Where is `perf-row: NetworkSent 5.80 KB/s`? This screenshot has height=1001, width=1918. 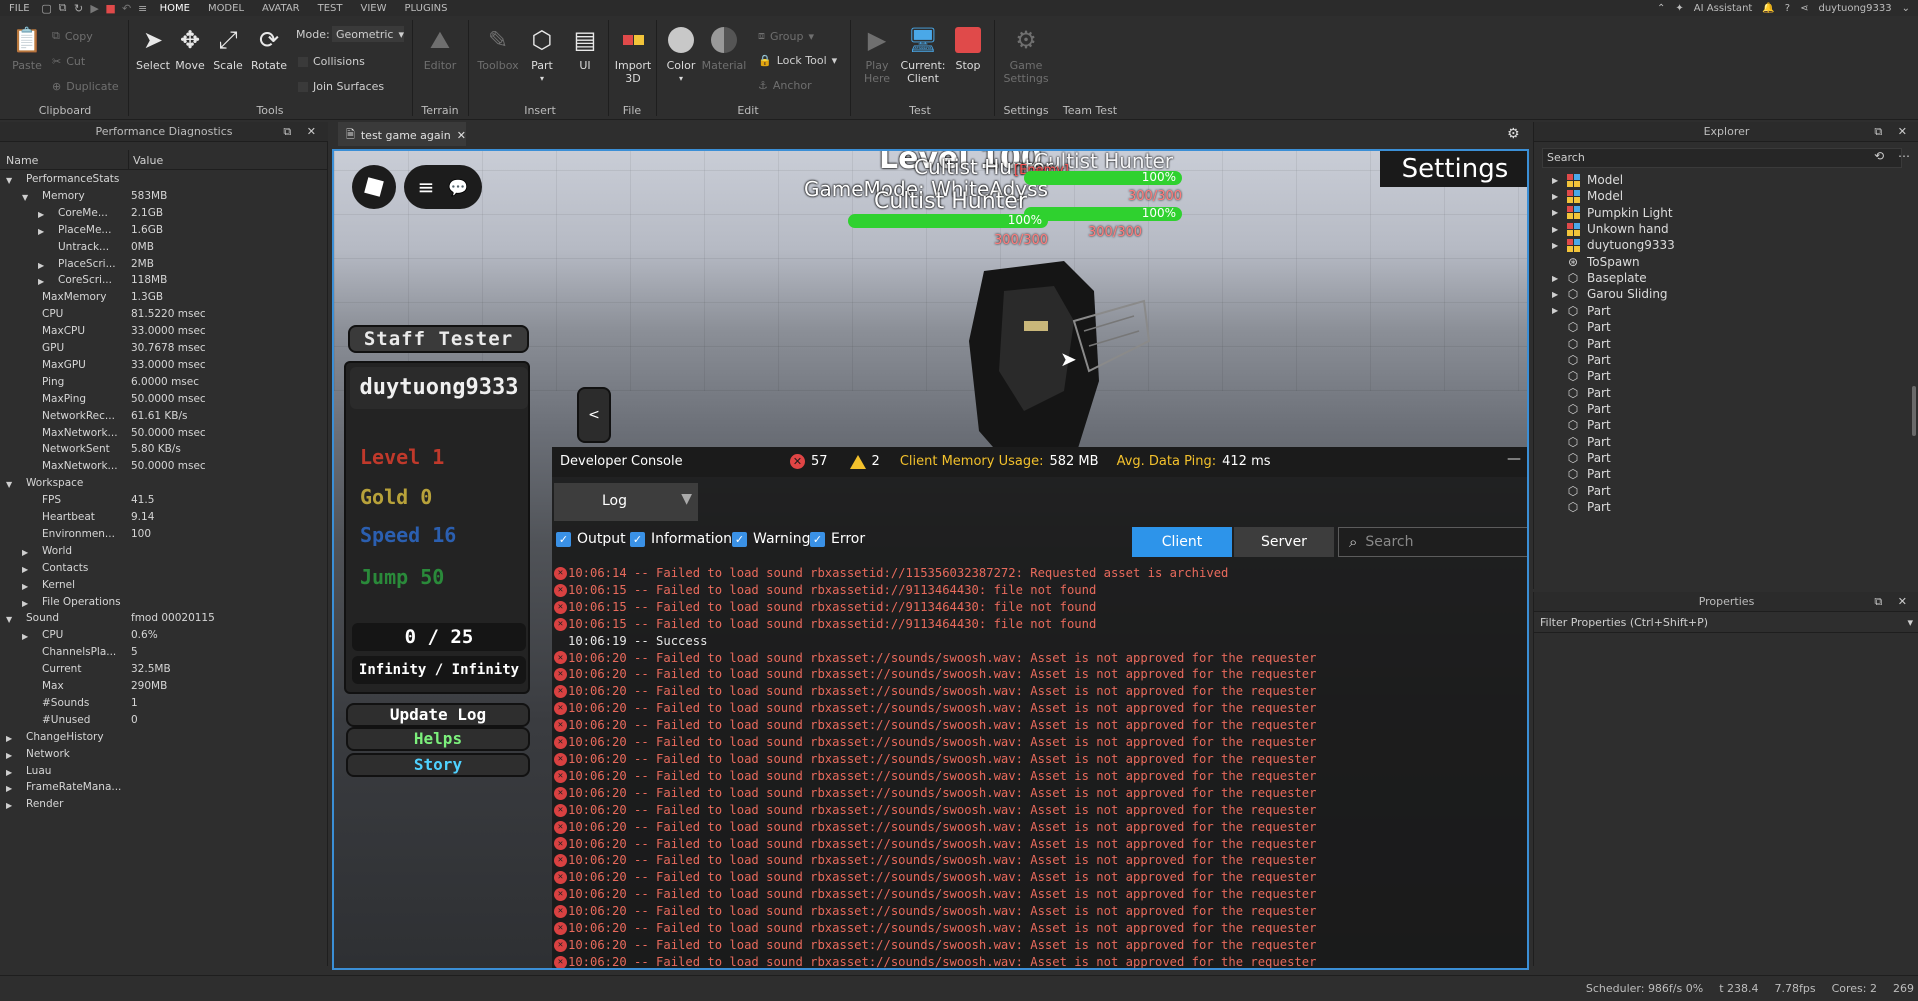 perf-row: NetworkSent 5.80 KB/s is located at coordinates (164, 451).